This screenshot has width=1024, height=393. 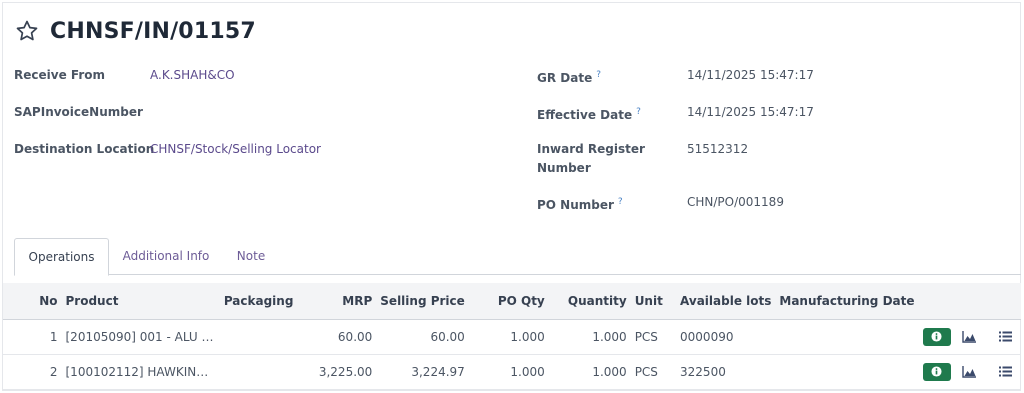 I want to click on destination-location-label: Destination Location, so click(x=84, y=149).